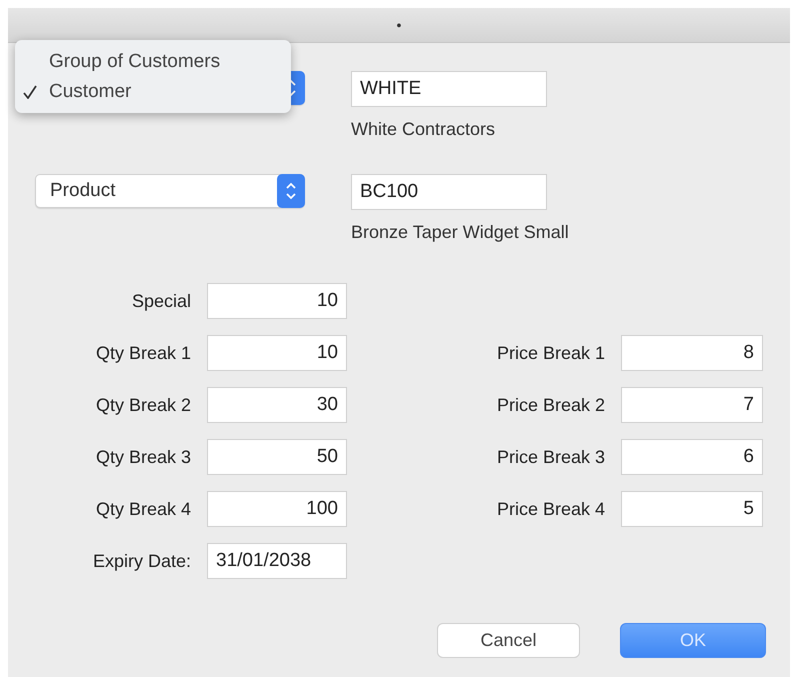 Image resolution: width=796 pixels, height=677 pixels. What do you see at coordinates (153, 91) in the screenshot?
I see `menu-item: Customer` at bounding box center [153, 91].